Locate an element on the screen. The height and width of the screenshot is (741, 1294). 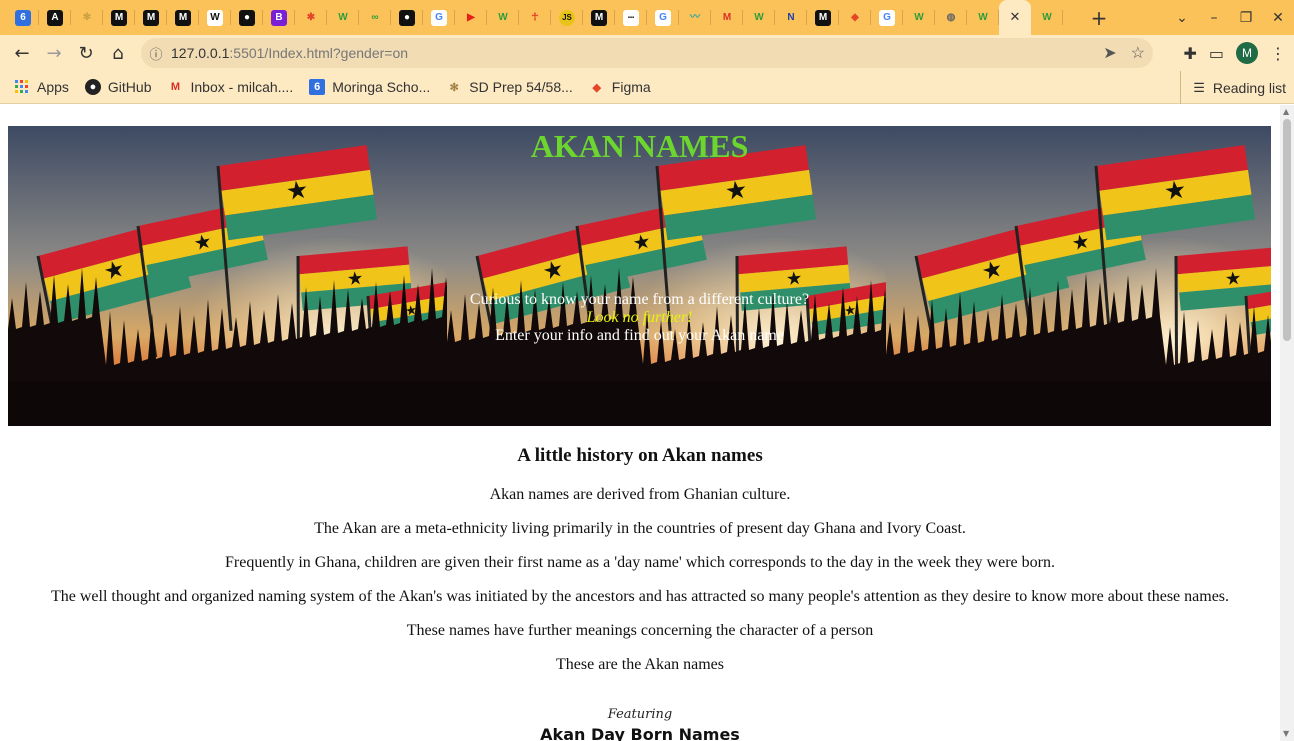
send-icon: ➤ is located at coordinates (1109, 53).